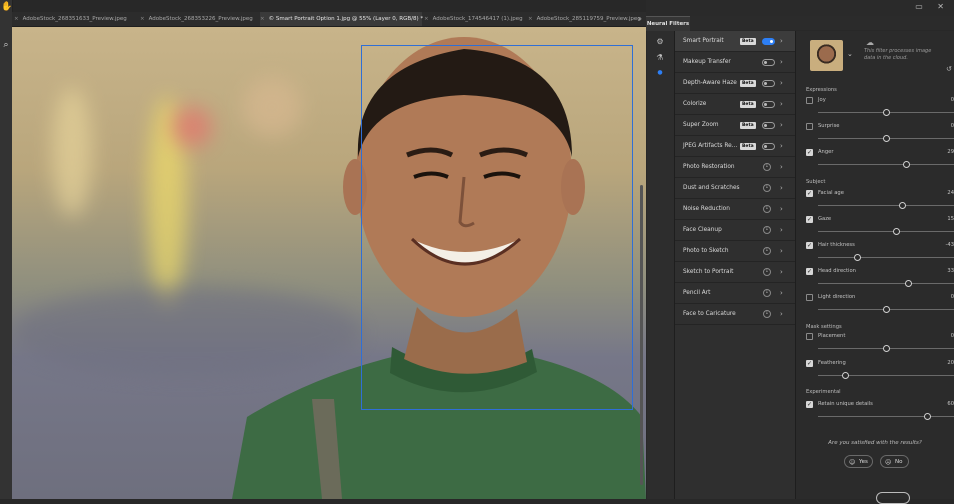 This screenshot has height=504, width=954. What do you see at coordinates (76, 19) in the screenshot?
I see `document-tab: × AdobeStock_268351633_Preview.jpeg` at bounding box center [76, 19].